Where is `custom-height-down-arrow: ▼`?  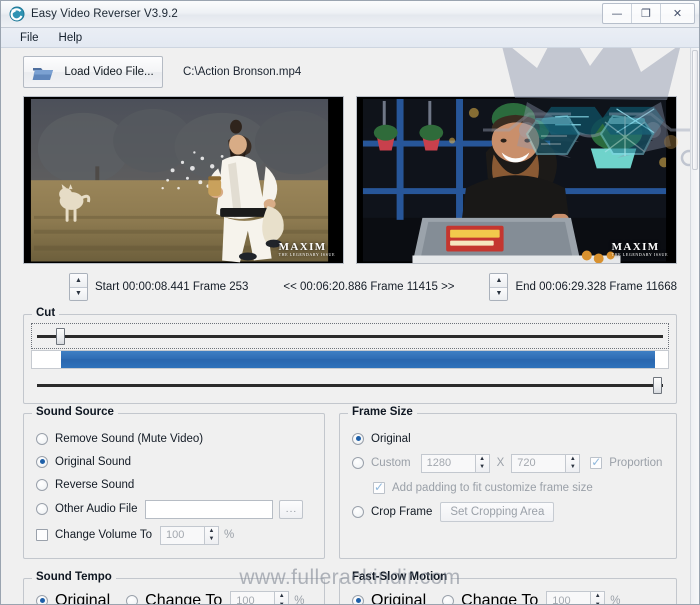 custom-height-down-arrow: ▼ is located at coordinates (572, 467).